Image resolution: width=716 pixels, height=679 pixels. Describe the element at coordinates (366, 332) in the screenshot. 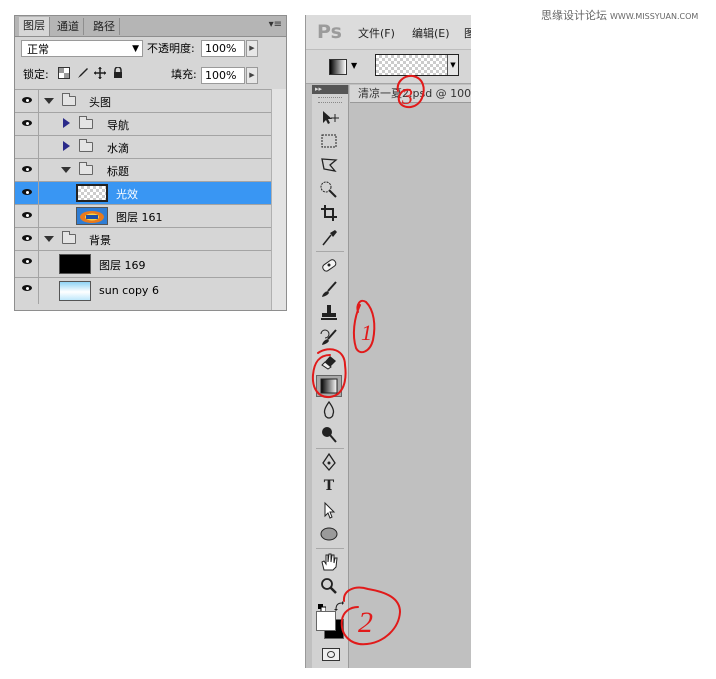

I see `annotation-label-1: 1` at that location.